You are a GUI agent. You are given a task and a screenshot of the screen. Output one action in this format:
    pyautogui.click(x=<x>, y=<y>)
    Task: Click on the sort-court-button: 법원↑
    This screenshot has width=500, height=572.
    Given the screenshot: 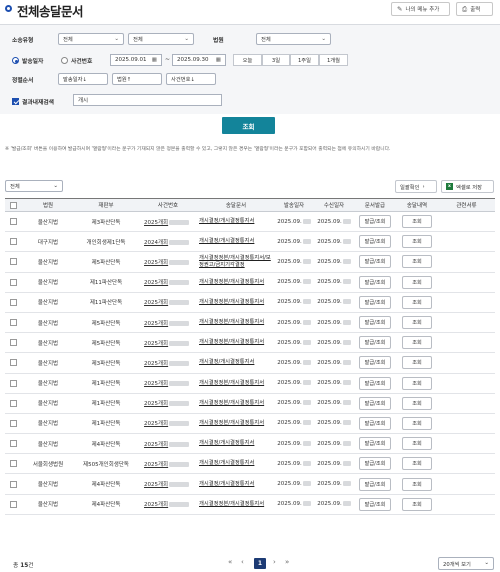 What is the action you would take?
    pyautogui.click(x=137, y=79)
    